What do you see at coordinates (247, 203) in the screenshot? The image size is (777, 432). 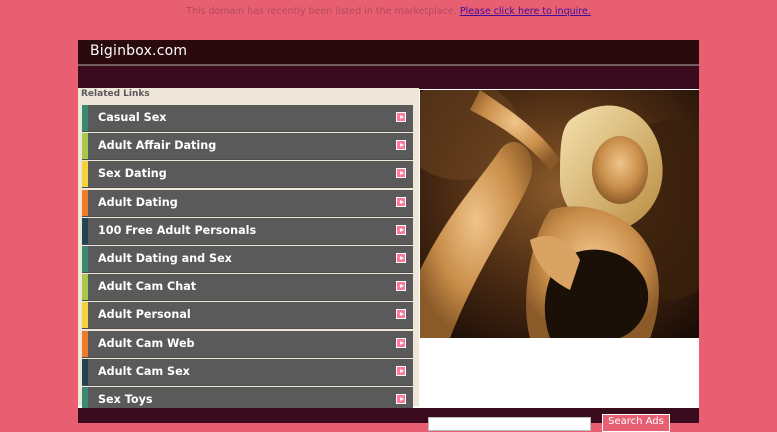 I see `related-link: Adult Dating` at bounding box center [247, 203].